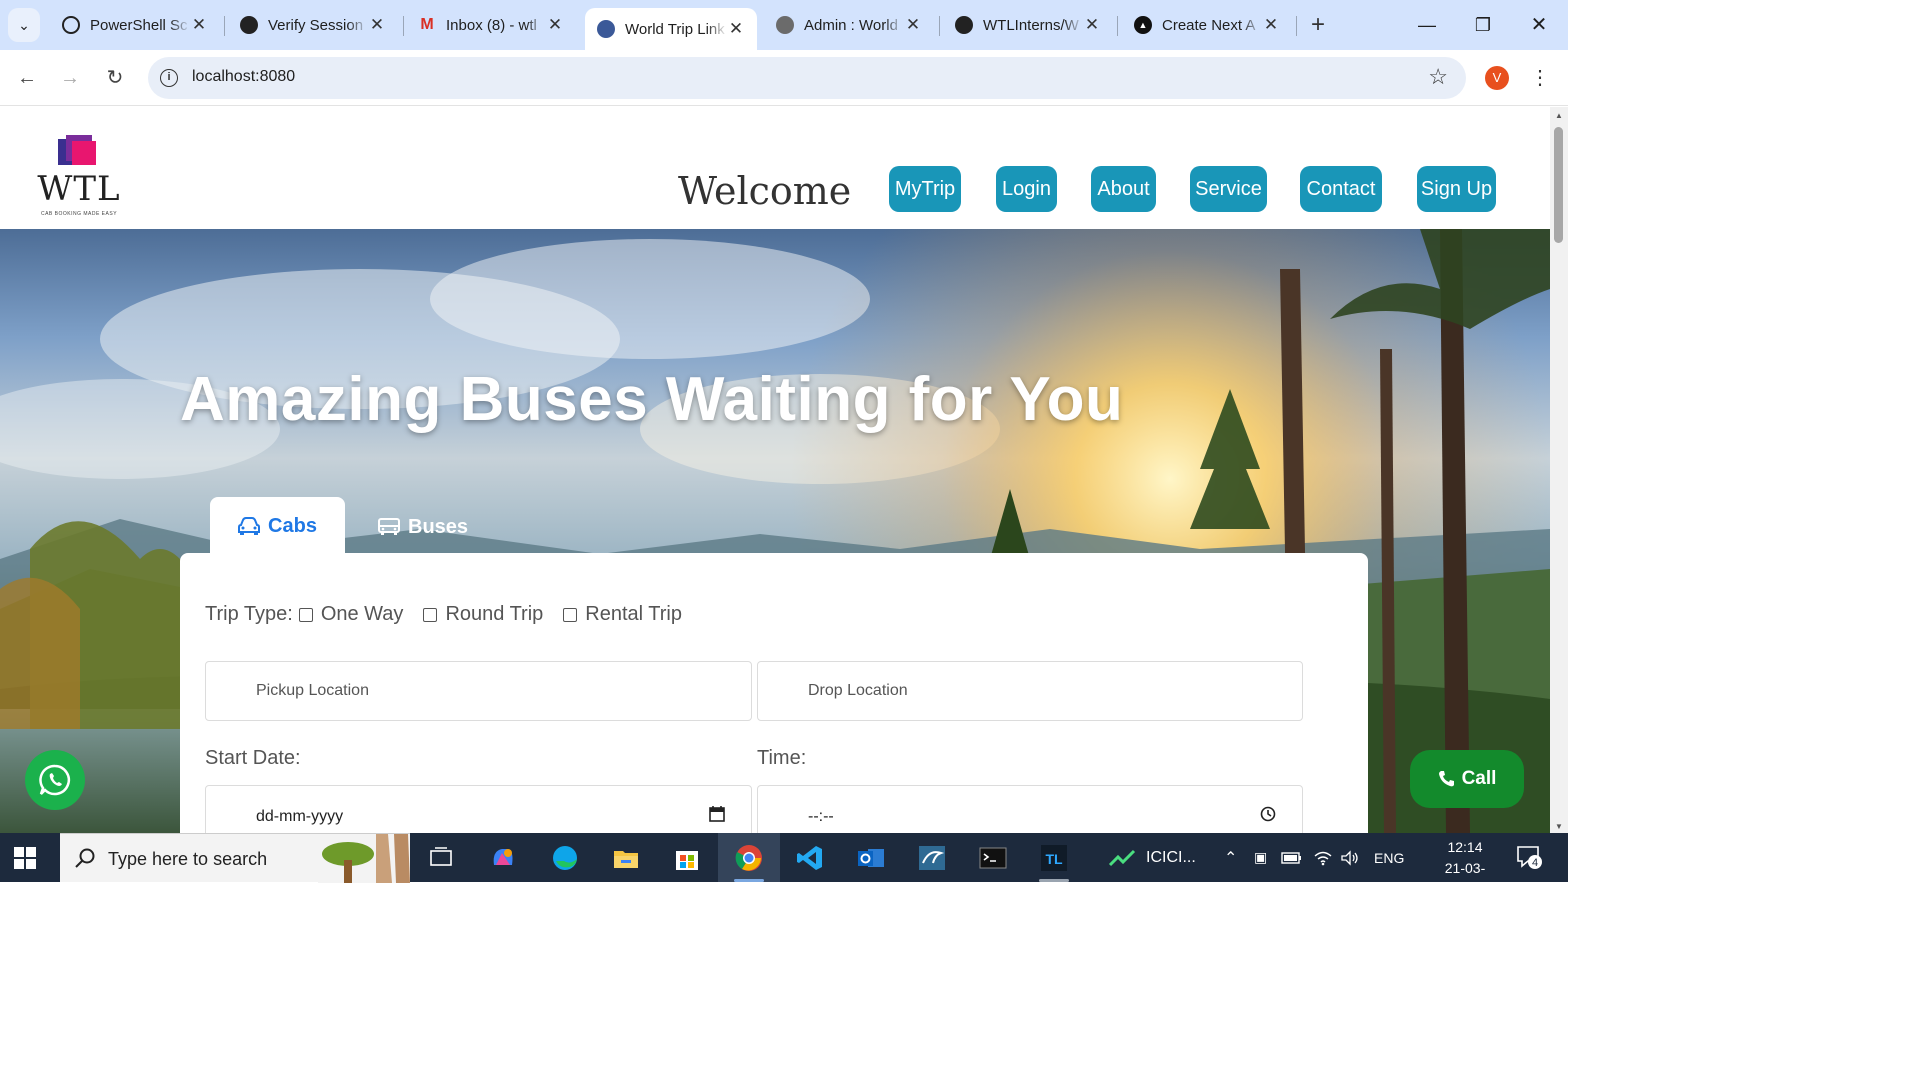 This screenshot has height=1080, width=1920. What do you see at coordinates (1558, 185) in the screenshot?
I see `scrollbar-thumb` at bounding box center [1558, 185].